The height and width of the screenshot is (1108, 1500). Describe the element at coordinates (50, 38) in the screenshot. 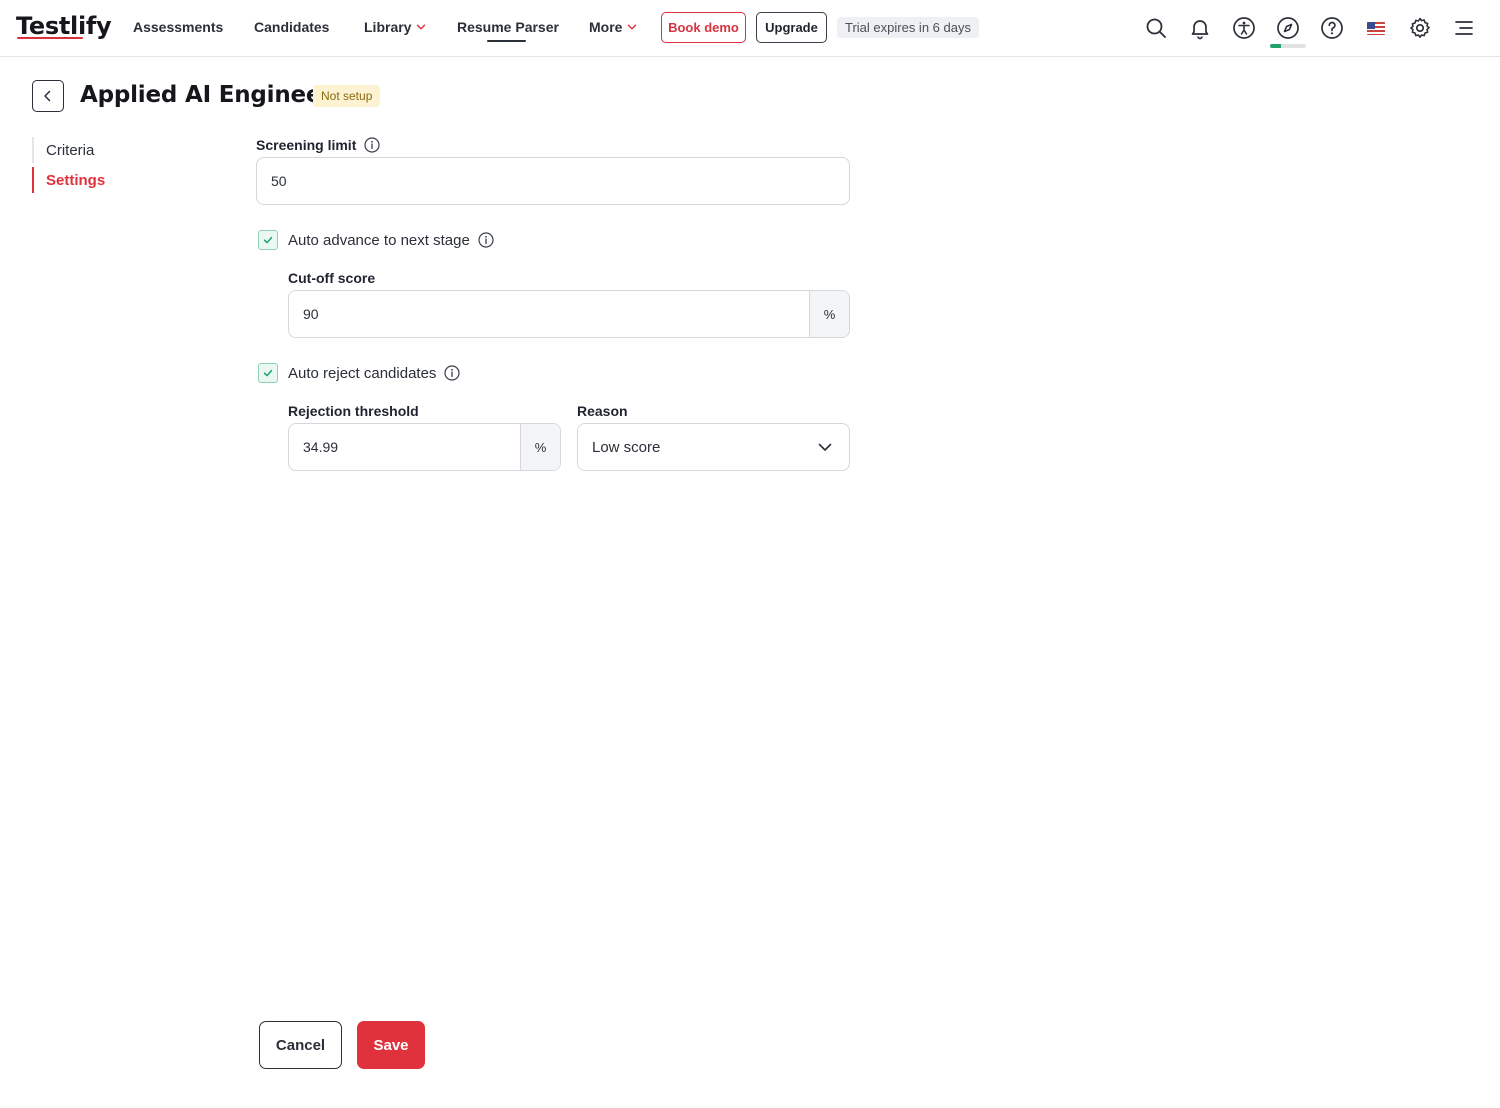

I see `logo-underline` at that location.